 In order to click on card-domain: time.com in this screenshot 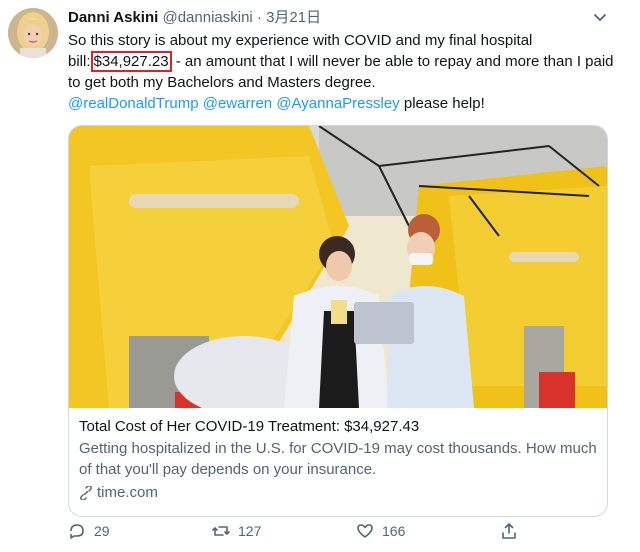, I will do `click(127, 492)`.